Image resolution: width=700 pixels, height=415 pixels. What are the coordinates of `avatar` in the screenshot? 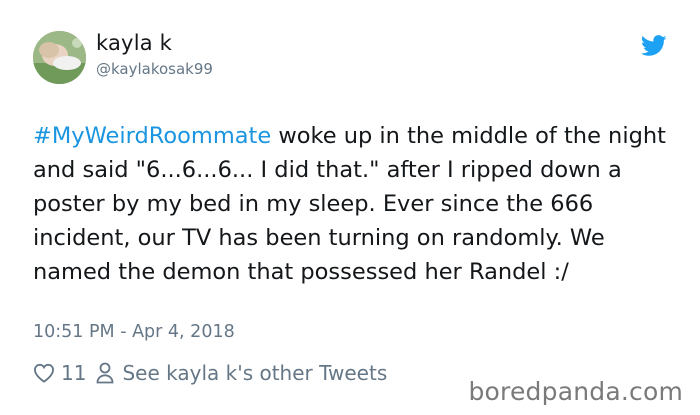 It's located at (59, 57).